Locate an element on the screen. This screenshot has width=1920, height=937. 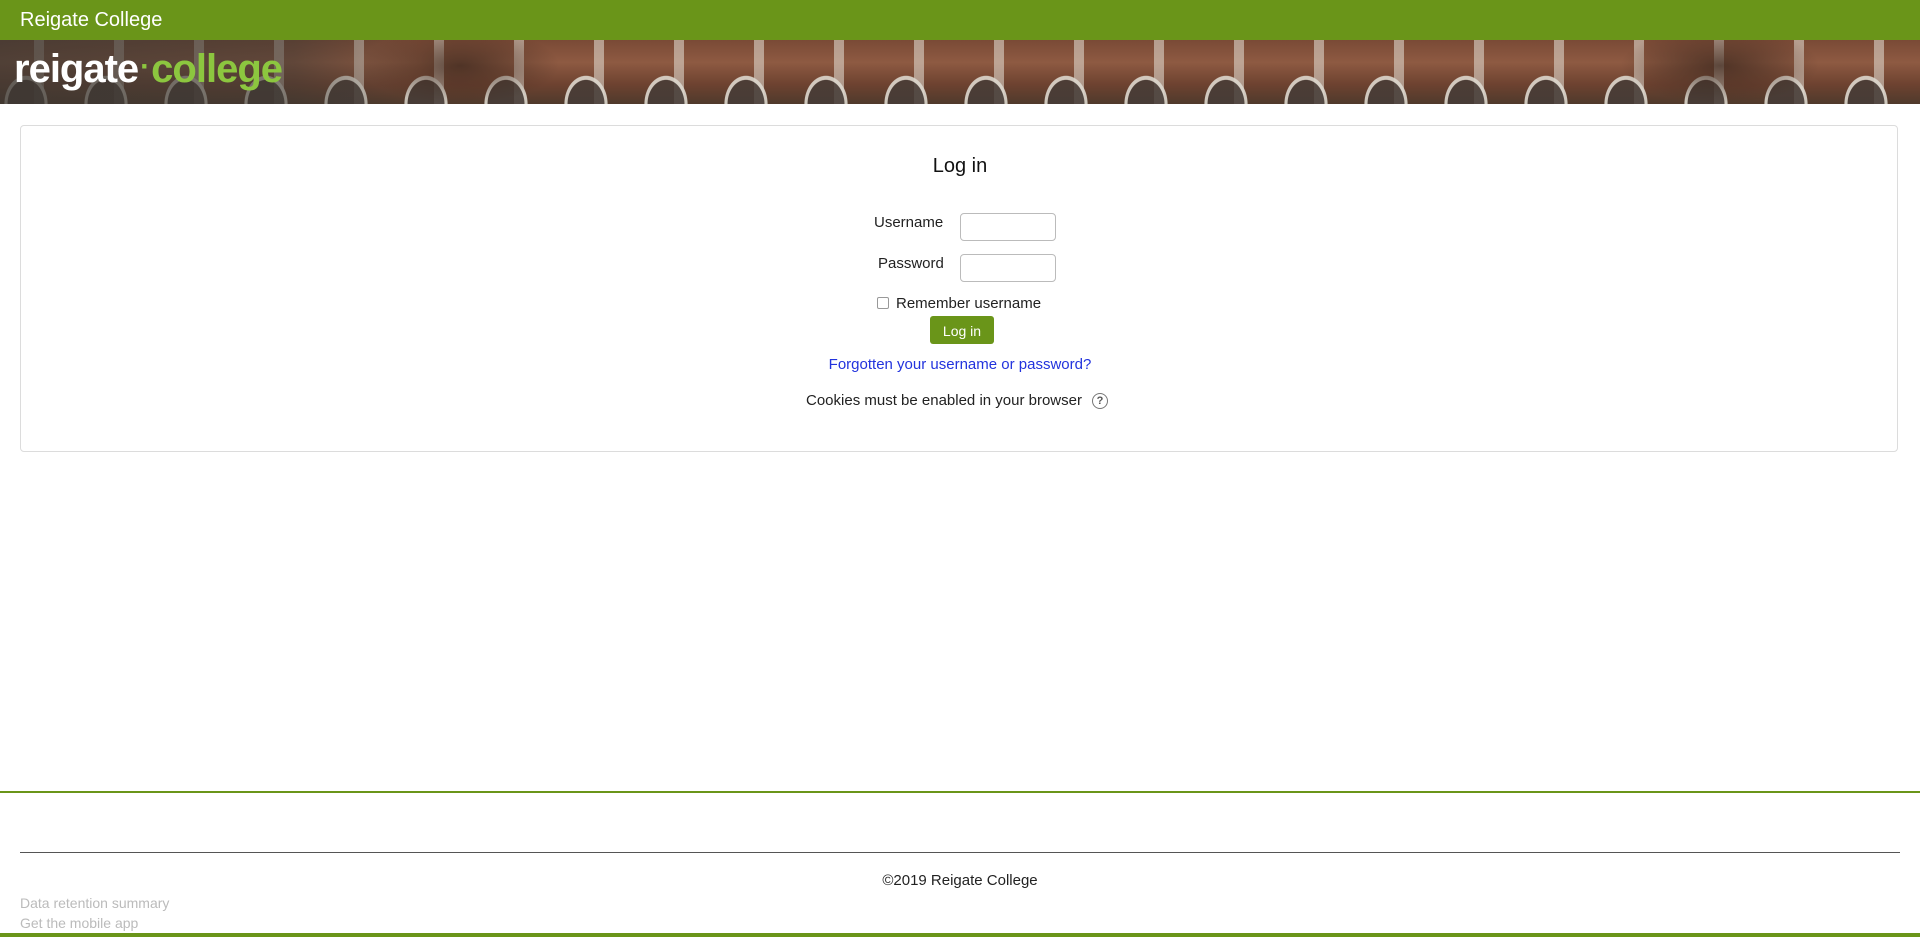
data-retention-summary-link: Data retention summary is located at coordinates (94, 903).